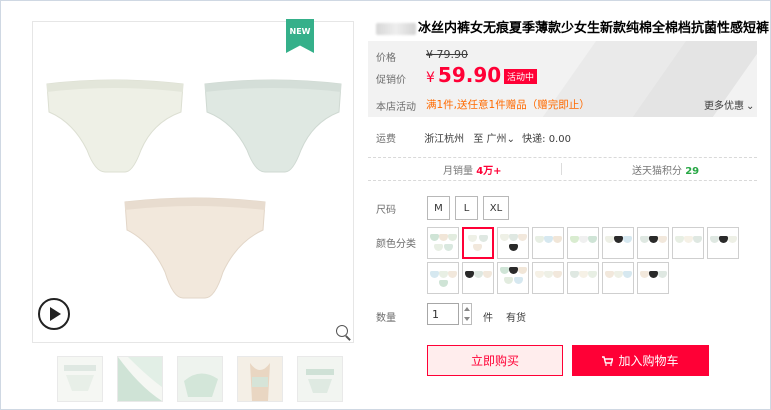  Describe the element at coordinates (444, 139) in the screenshot. I see `shipping-from: 浙江杭州` at that location.